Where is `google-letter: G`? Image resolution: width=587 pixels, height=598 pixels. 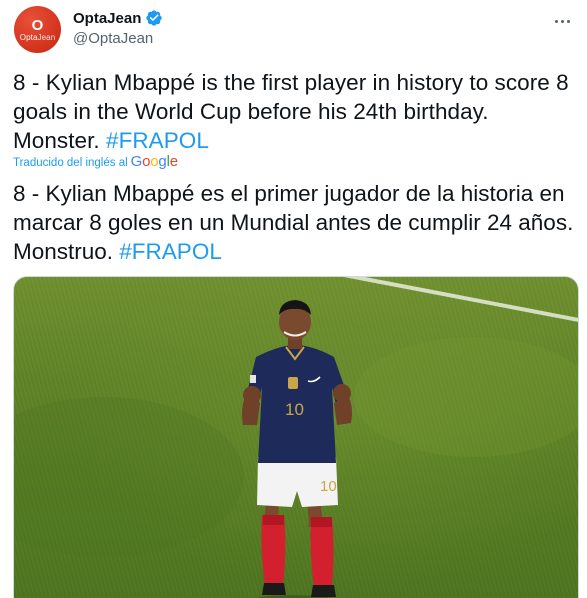 google-letter: G is located at coordinates (136, 161).